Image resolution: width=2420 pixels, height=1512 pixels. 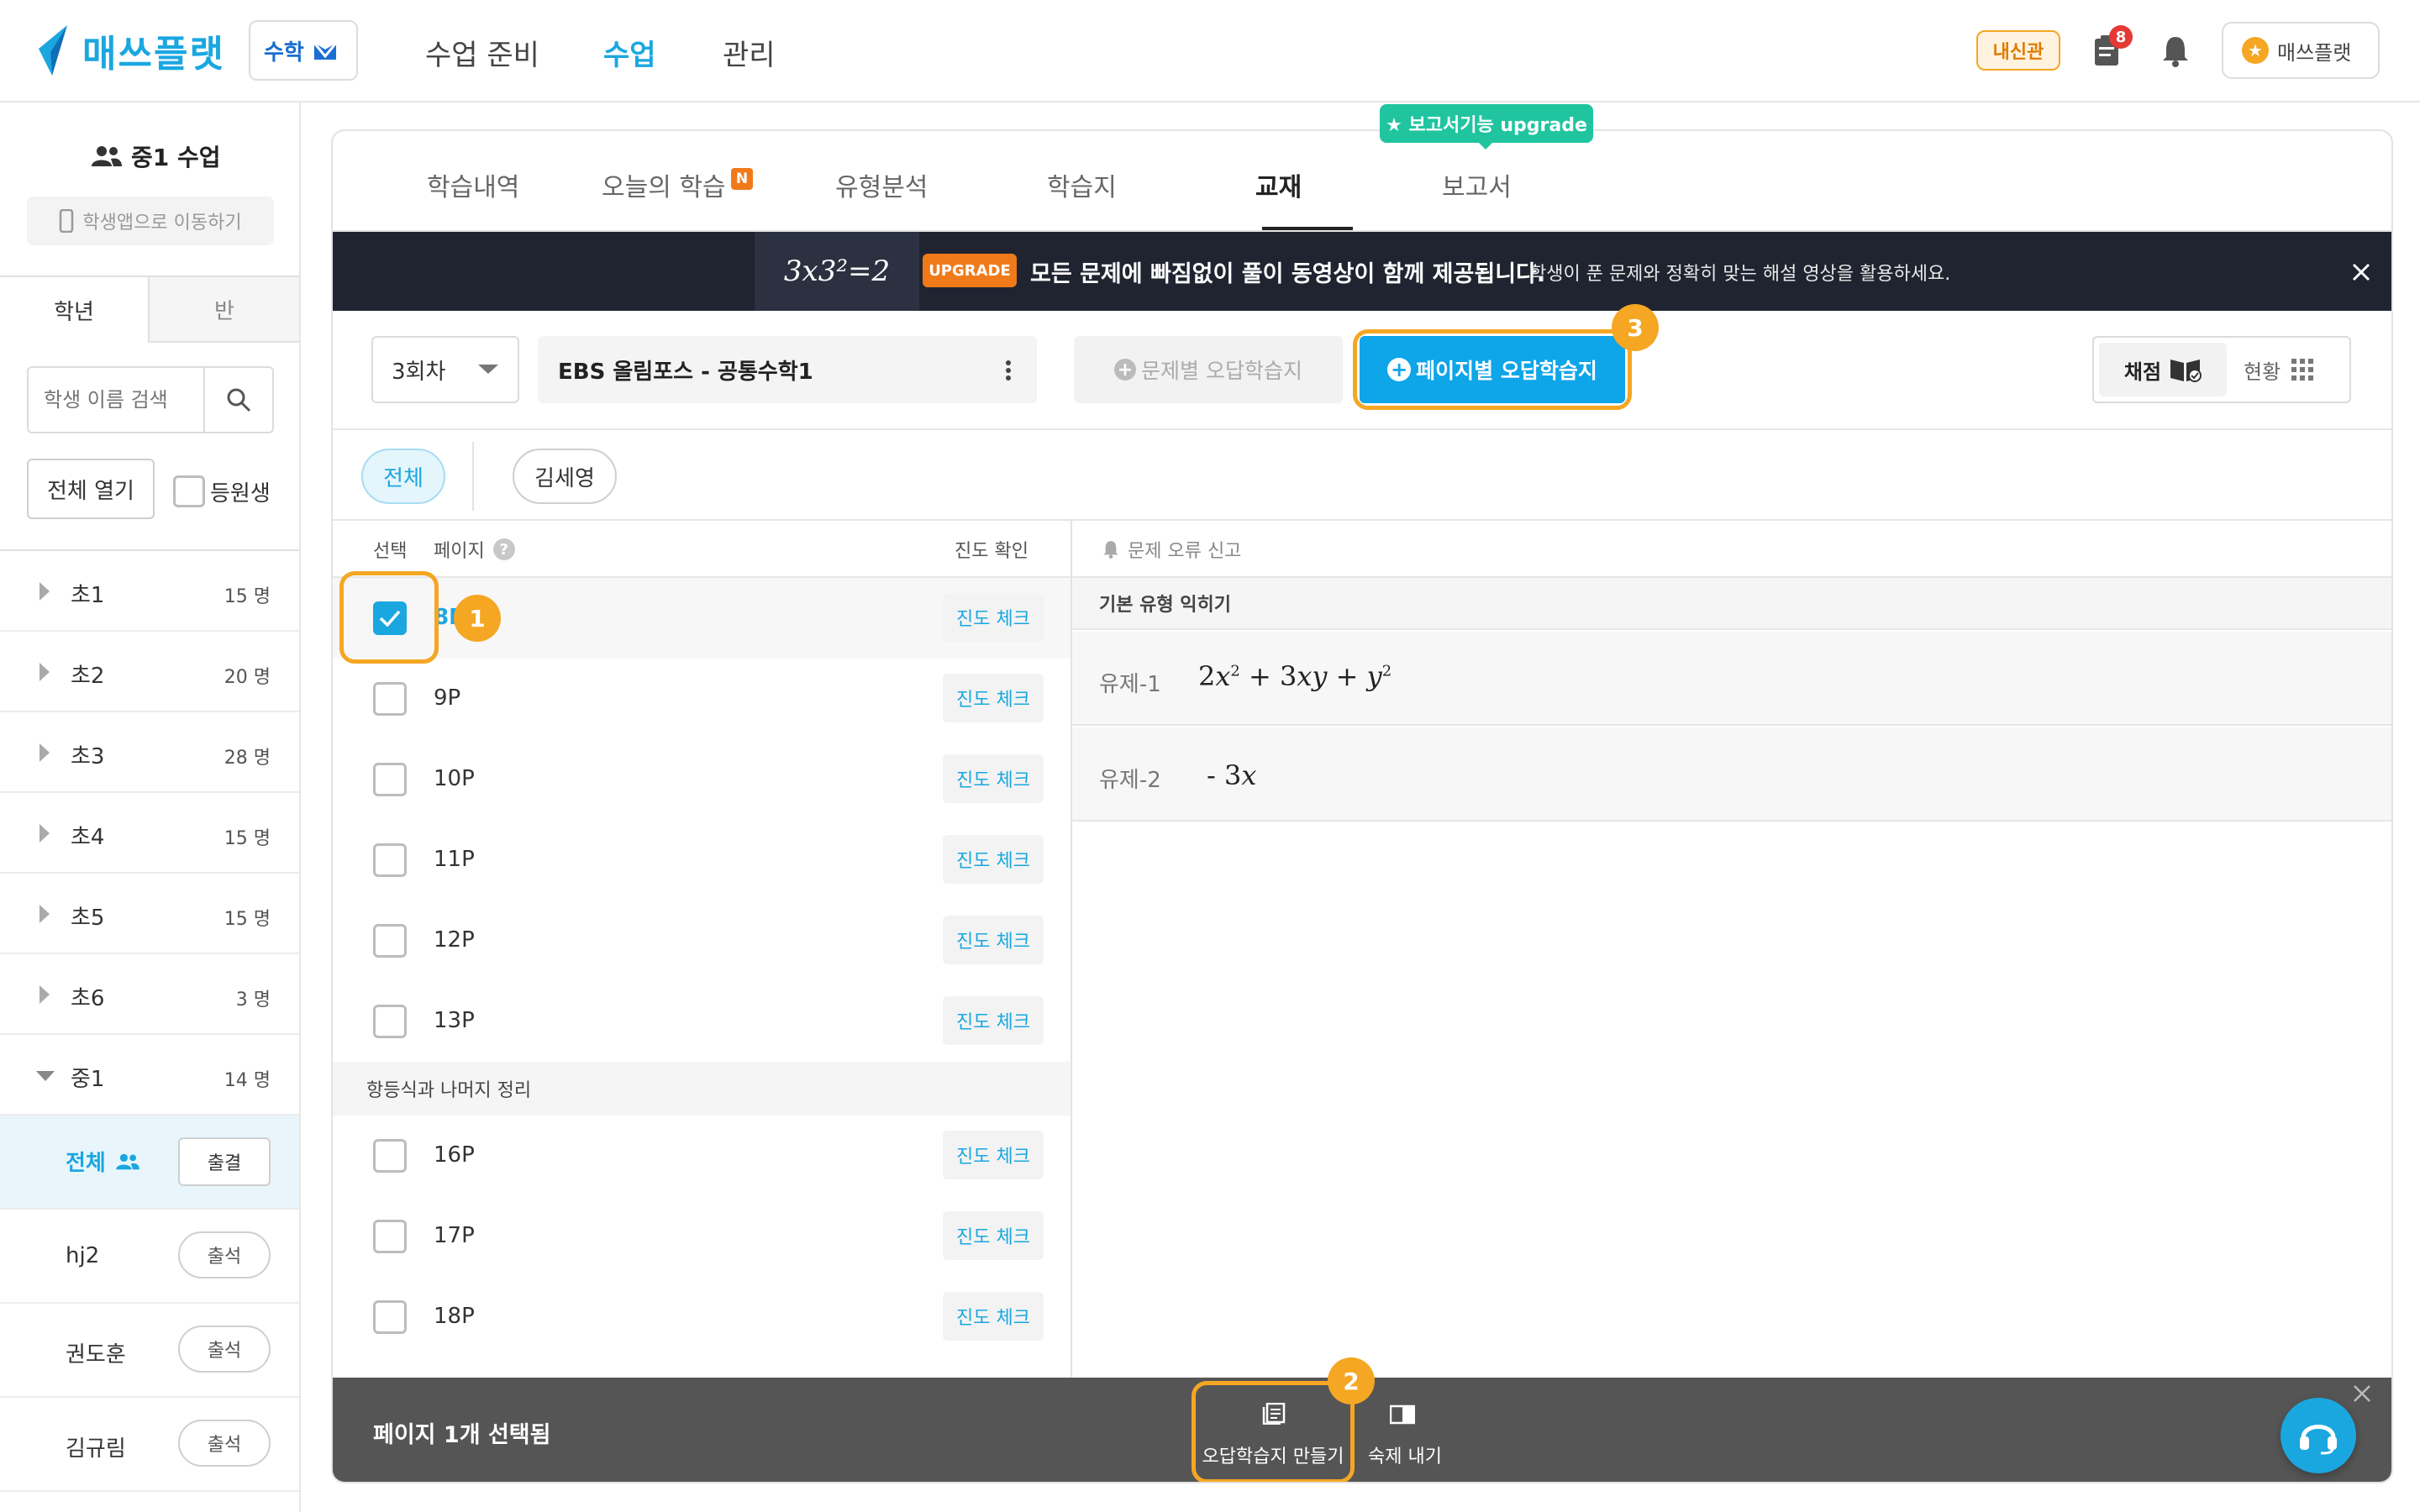 What do you see at coordinates (1278, 184) in the screenshot?
I see `tab-item: 교재` at bounding box center [1278, 184].